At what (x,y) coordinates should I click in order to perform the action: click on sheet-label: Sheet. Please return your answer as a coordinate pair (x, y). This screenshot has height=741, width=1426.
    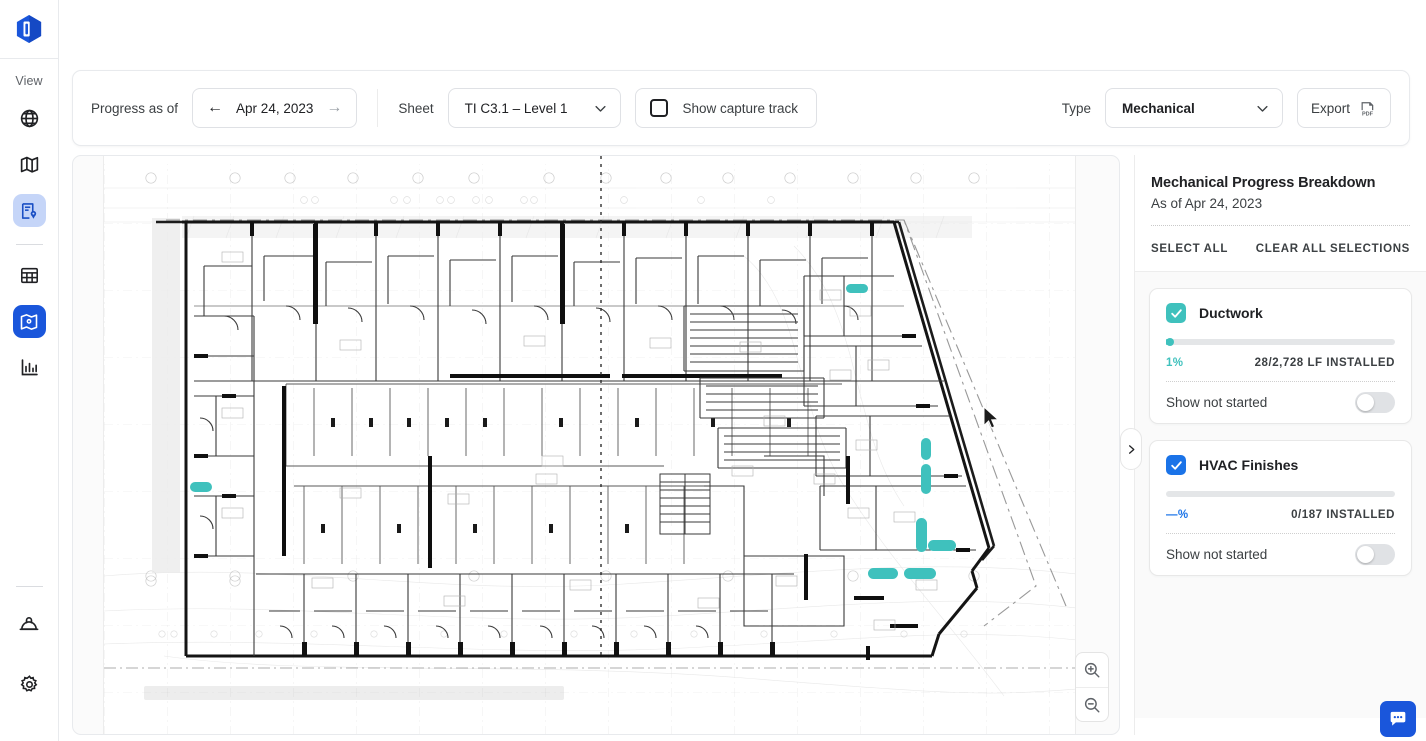
    Looking at the image, I should click on (416, 108).